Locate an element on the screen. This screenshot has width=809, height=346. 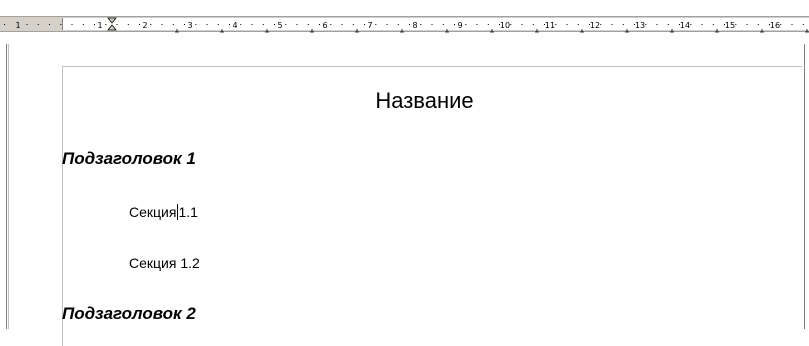
indent-marker-icon is located at coordinates (112, 24).